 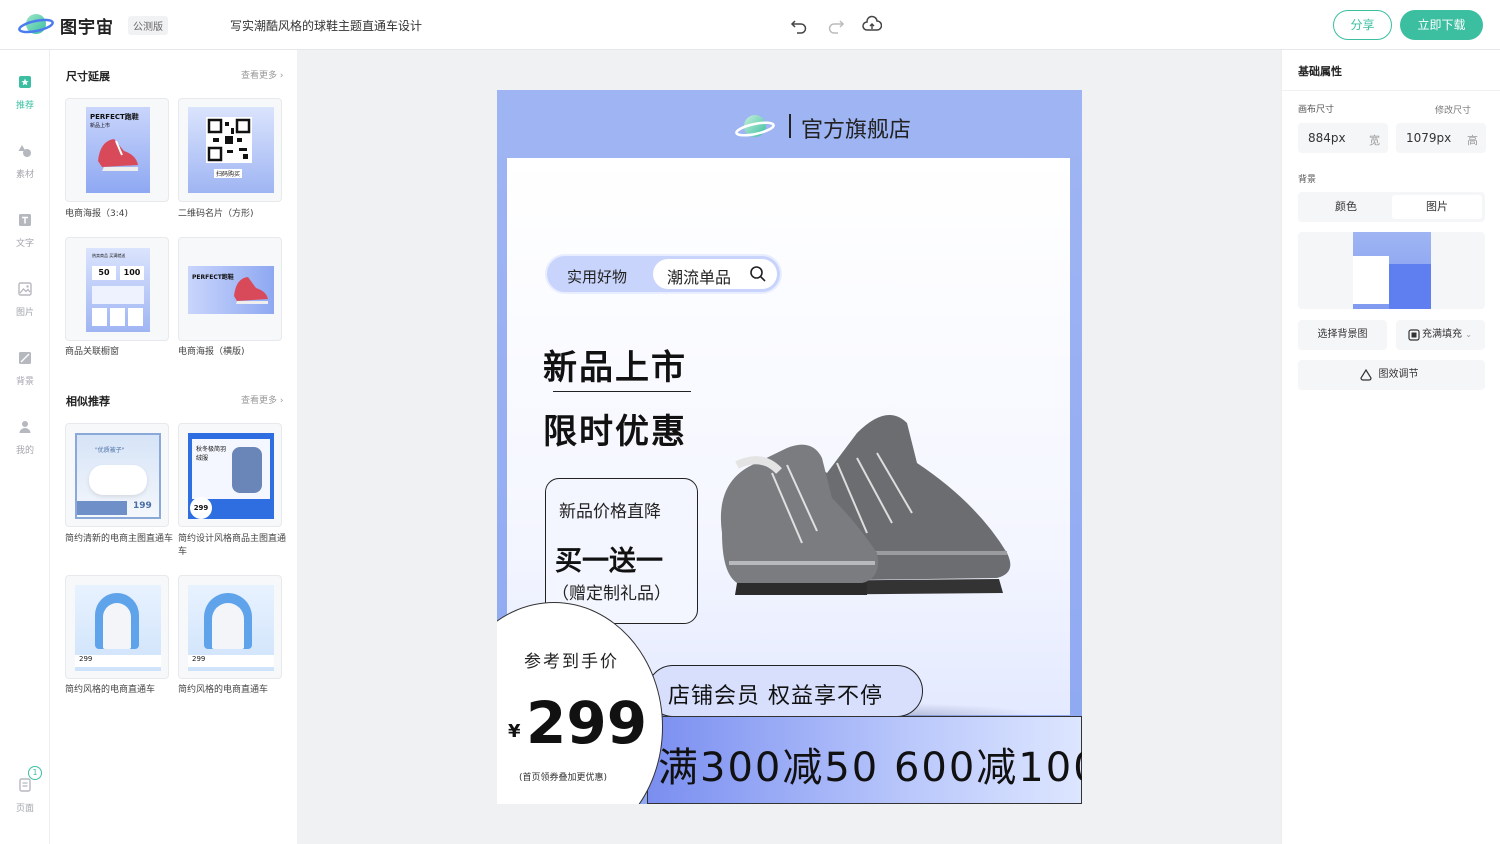 I want to click on template-preview: PERFECT跑鞋, so click(x=231, y=290).